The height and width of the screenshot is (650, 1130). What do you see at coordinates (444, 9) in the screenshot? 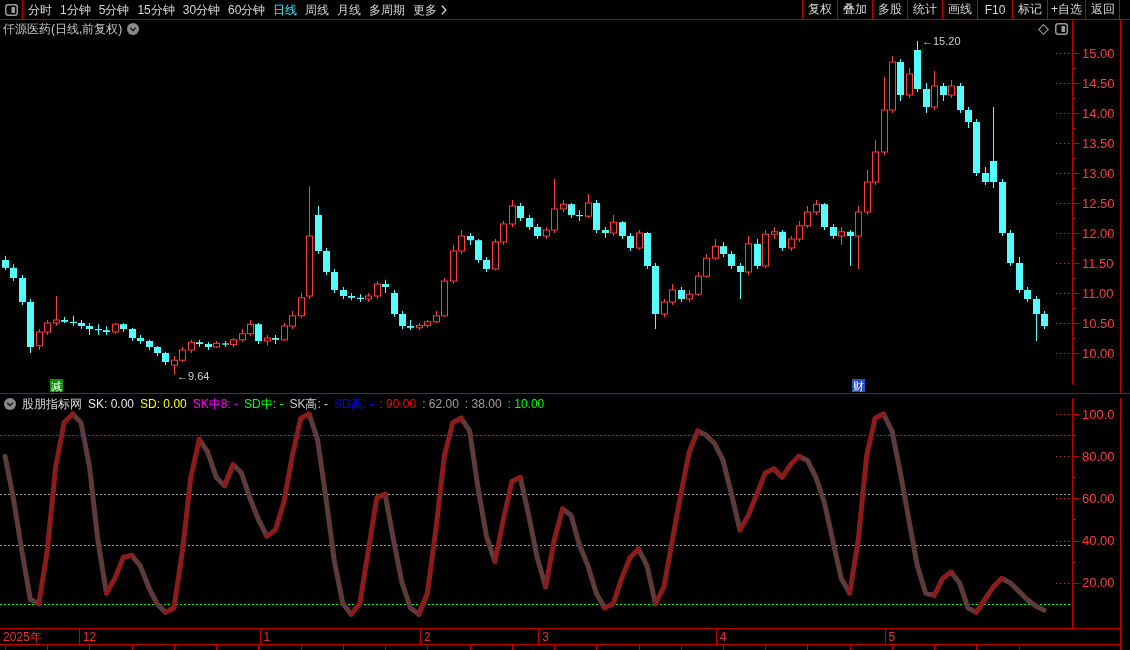
I see `chevron-right-icon` at bounding box center [444, 9].